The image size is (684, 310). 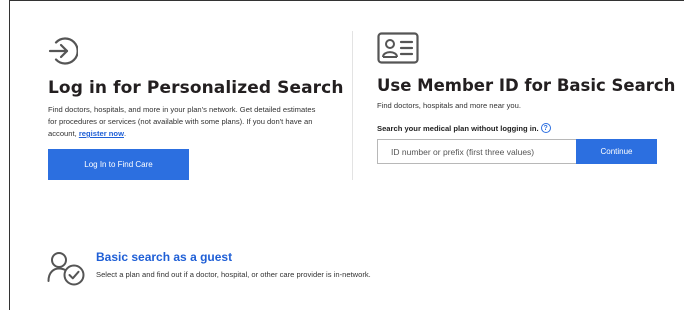 What do you see at coordinates (545, 128) in the screenshot?
I see `help-icon: ?` at bounding box center [545, 128].